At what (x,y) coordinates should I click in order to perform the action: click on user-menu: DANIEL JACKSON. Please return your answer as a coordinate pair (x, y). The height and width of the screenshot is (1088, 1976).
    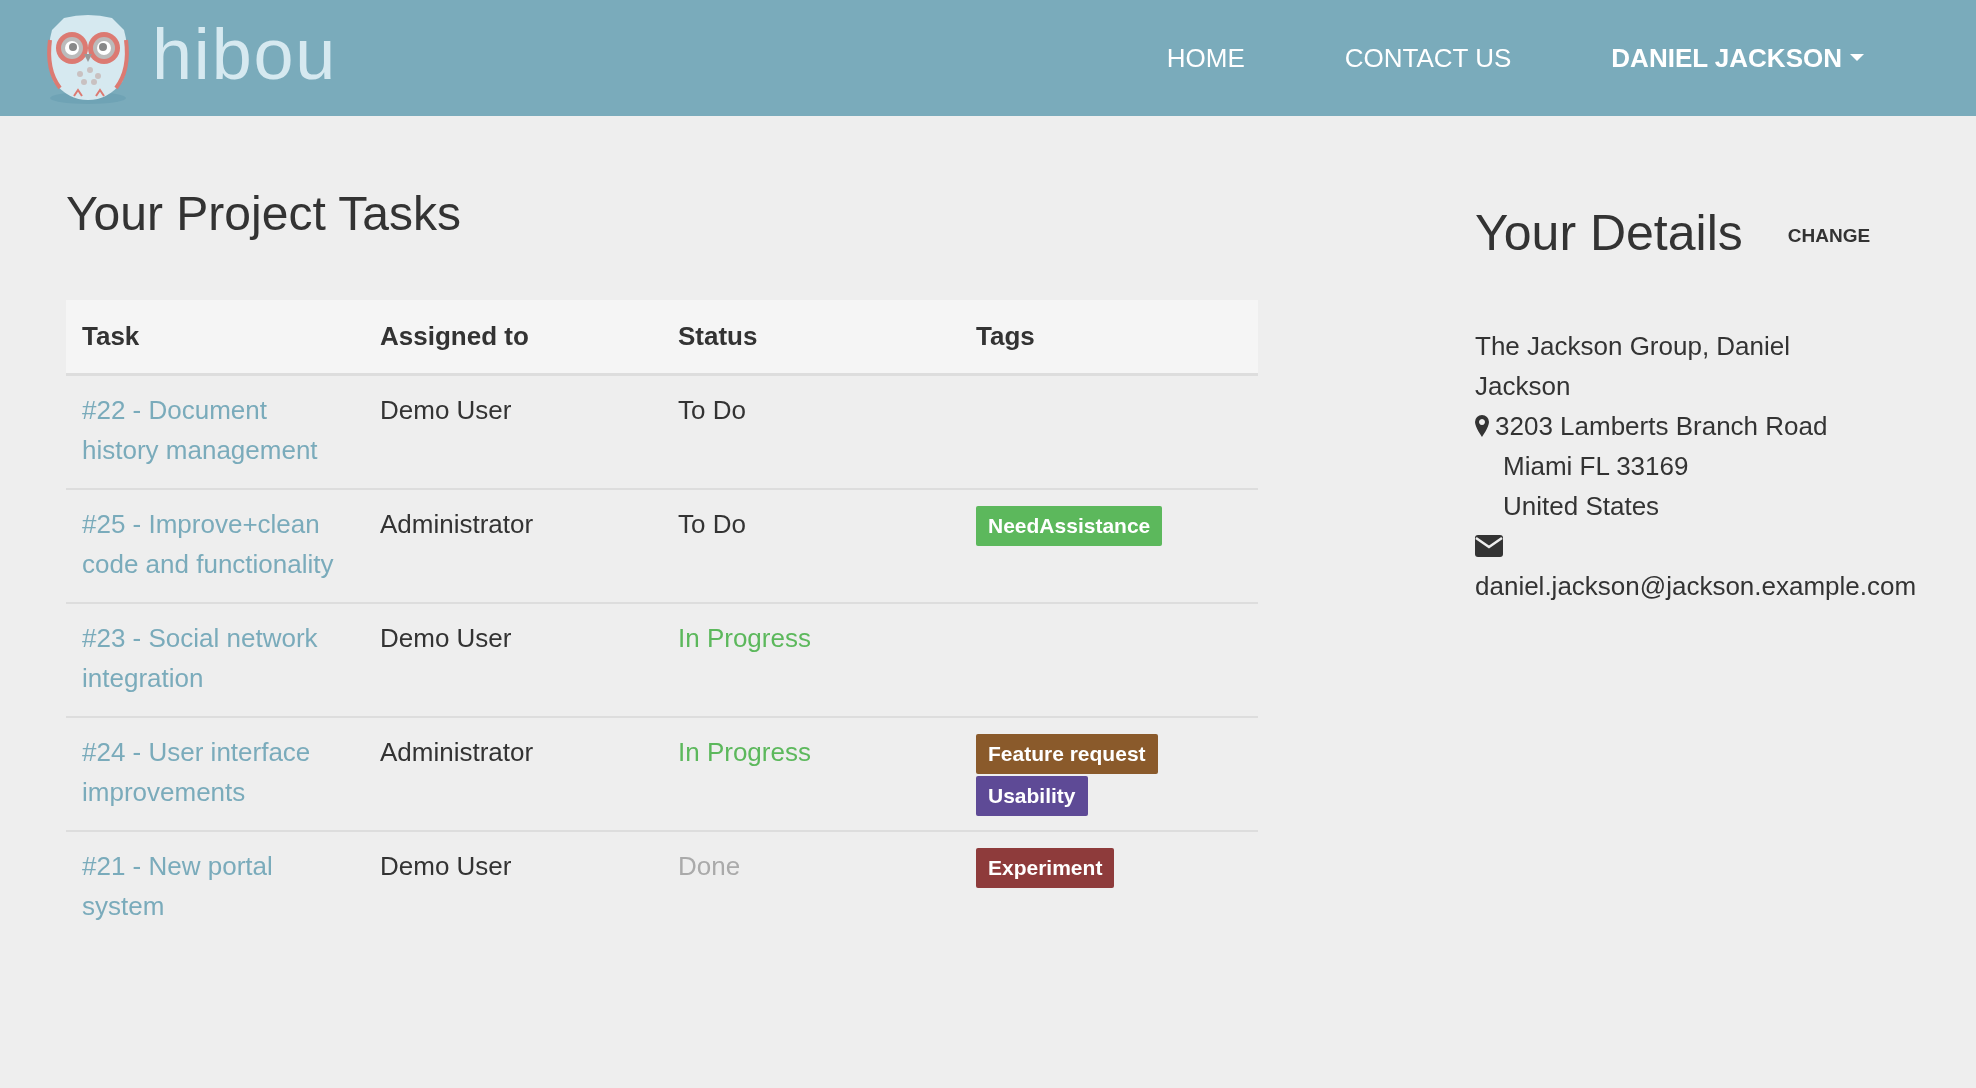
    Looking at the image, I should click on (1737, 58).